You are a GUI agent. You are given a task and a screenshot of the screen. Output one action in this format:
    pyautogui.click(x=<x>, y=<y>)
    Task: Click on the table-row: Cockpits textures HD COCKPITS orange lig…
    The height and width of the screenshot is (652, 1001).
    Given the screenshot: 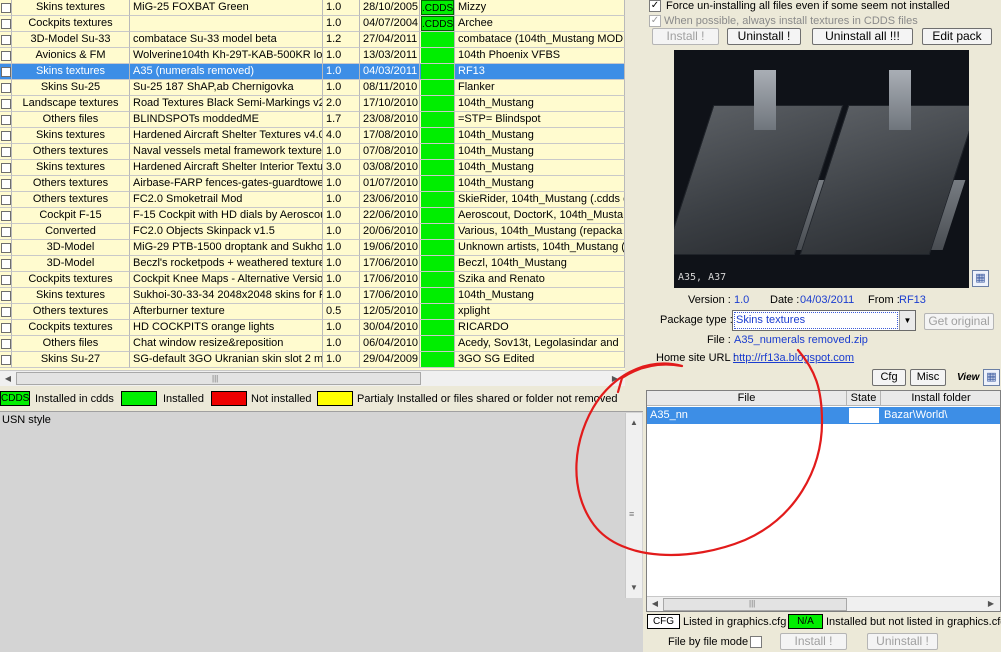 What is the action you would take?
    pyautogui.click(x=312, y=328)
    